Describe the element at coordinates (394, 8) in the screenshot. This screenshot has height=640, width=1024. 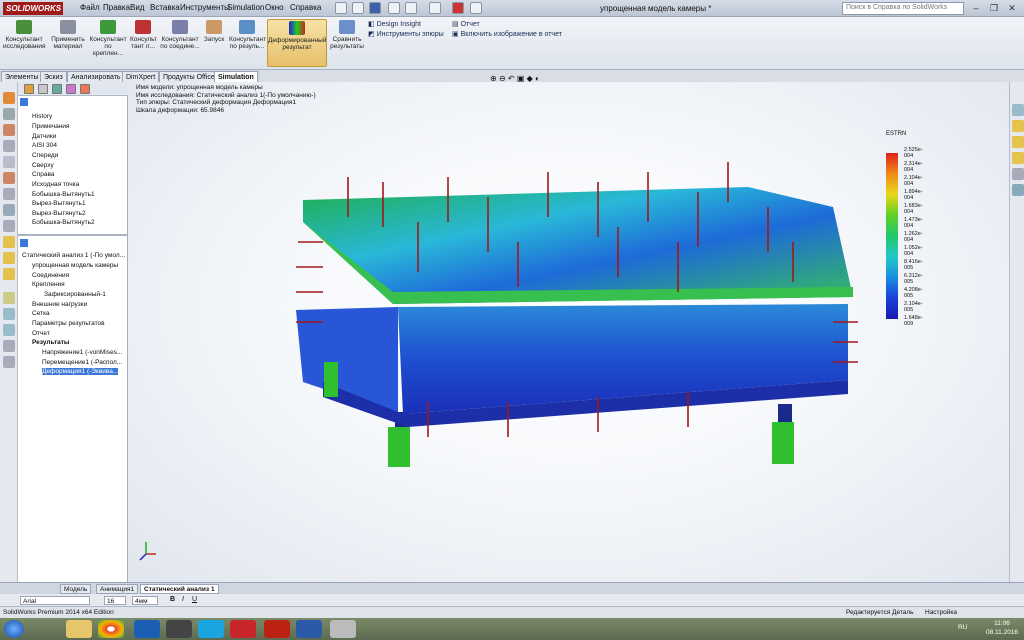
I see `print-icon` at that location.